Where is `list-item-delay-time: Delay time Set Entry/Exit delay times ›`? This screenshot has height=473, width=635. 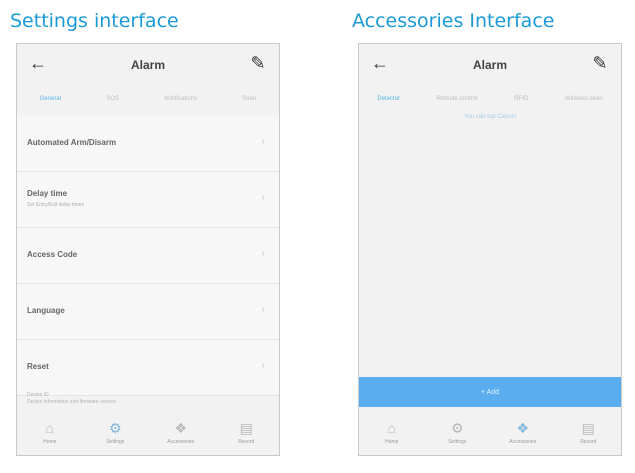 list-item-delay-time: Delay time Set Entry/Exit delay times › is located at coordinates (148, 200).